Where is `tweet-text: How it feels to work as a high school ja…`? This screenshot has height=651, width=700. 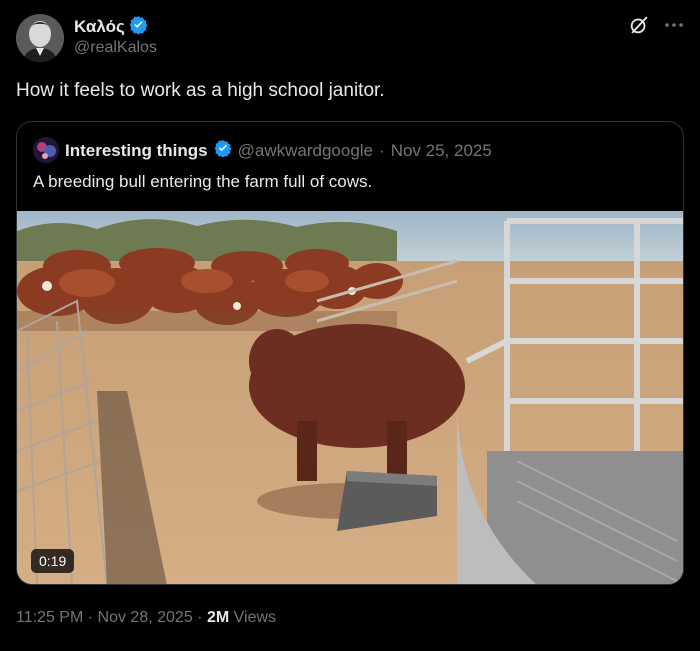
tweet-text: How it feels to work as a high school ja… is located at coordinates (200, 90).